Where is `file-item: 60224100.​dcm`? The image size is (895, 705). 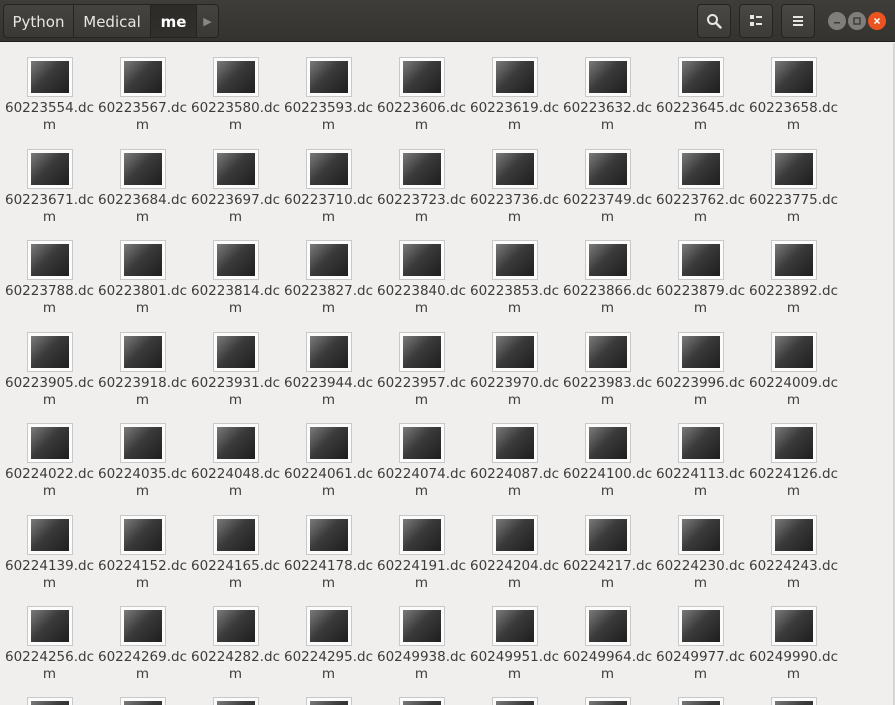
file-item: 60224100.​dcm is located at coordinates (607, 456).